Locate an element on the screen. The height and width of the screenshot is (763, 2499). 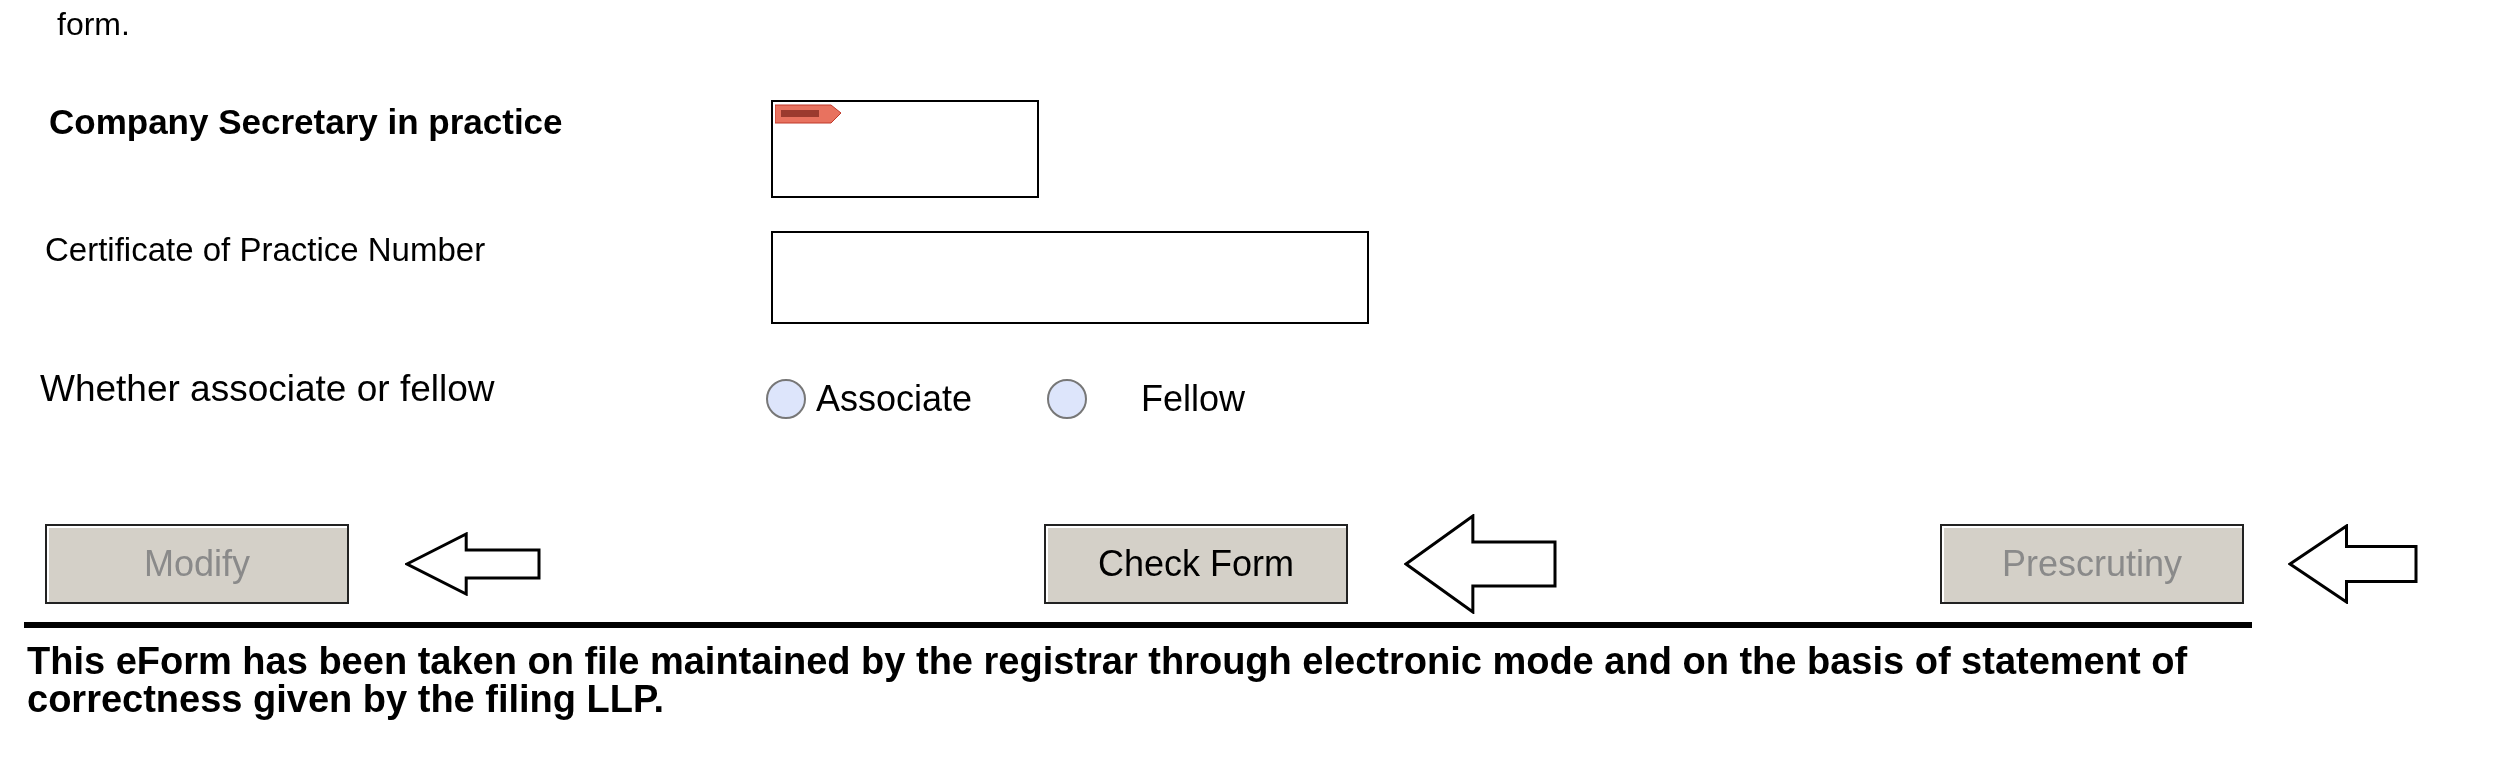
radio-label: Associate is located at coordinates (894, 399).